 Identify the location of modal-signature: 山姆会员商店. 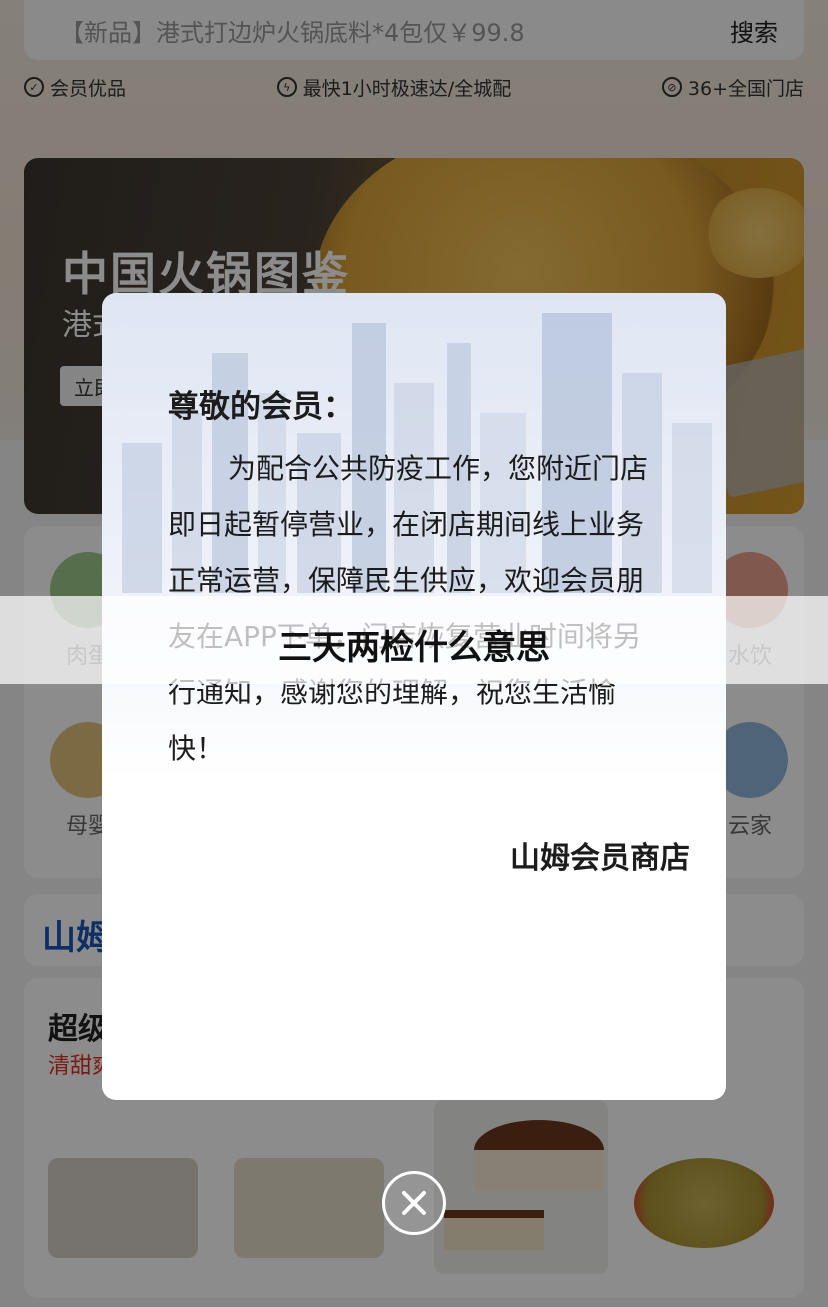
(600, 858).